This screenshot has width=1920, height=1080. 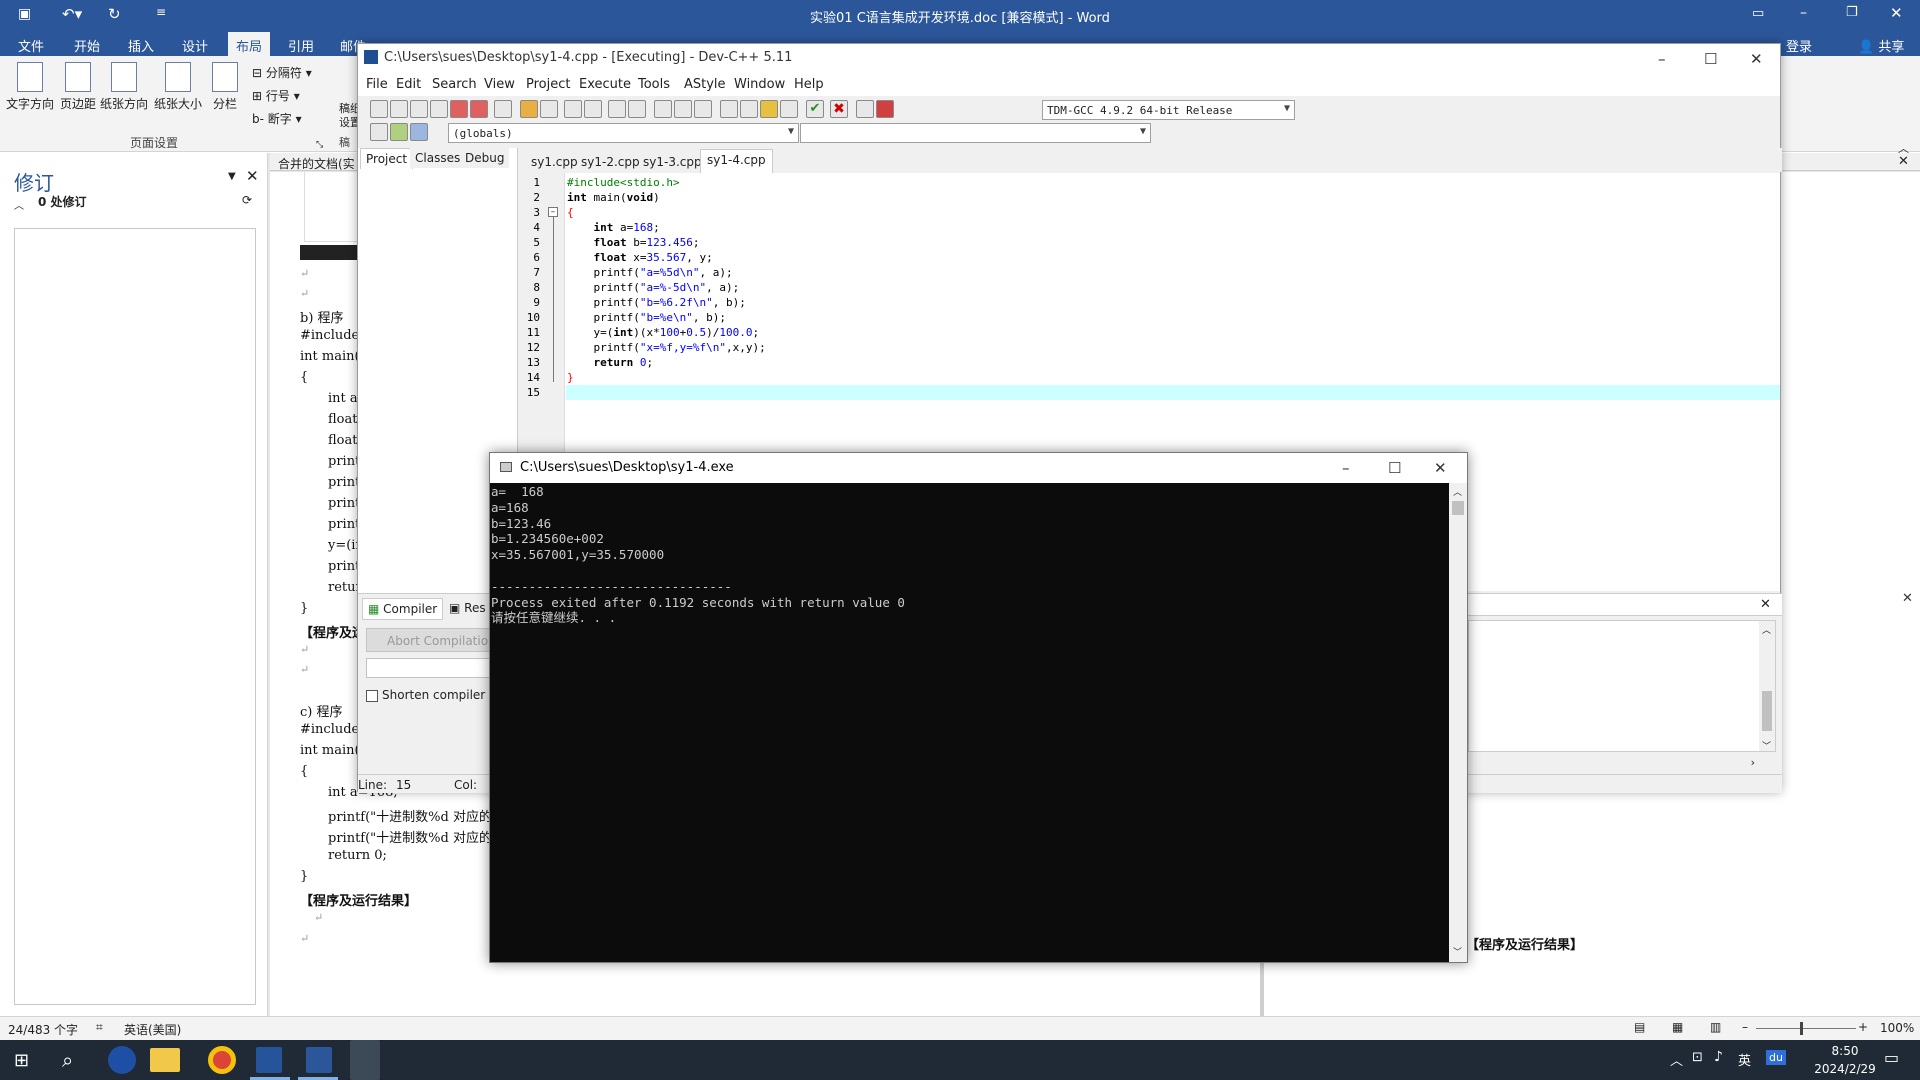 What do you see at coordinates (1458, 722) in the screenshot?
I see `console-scrollbar: ︿ ﹀` at bounding box center [1458, 722].